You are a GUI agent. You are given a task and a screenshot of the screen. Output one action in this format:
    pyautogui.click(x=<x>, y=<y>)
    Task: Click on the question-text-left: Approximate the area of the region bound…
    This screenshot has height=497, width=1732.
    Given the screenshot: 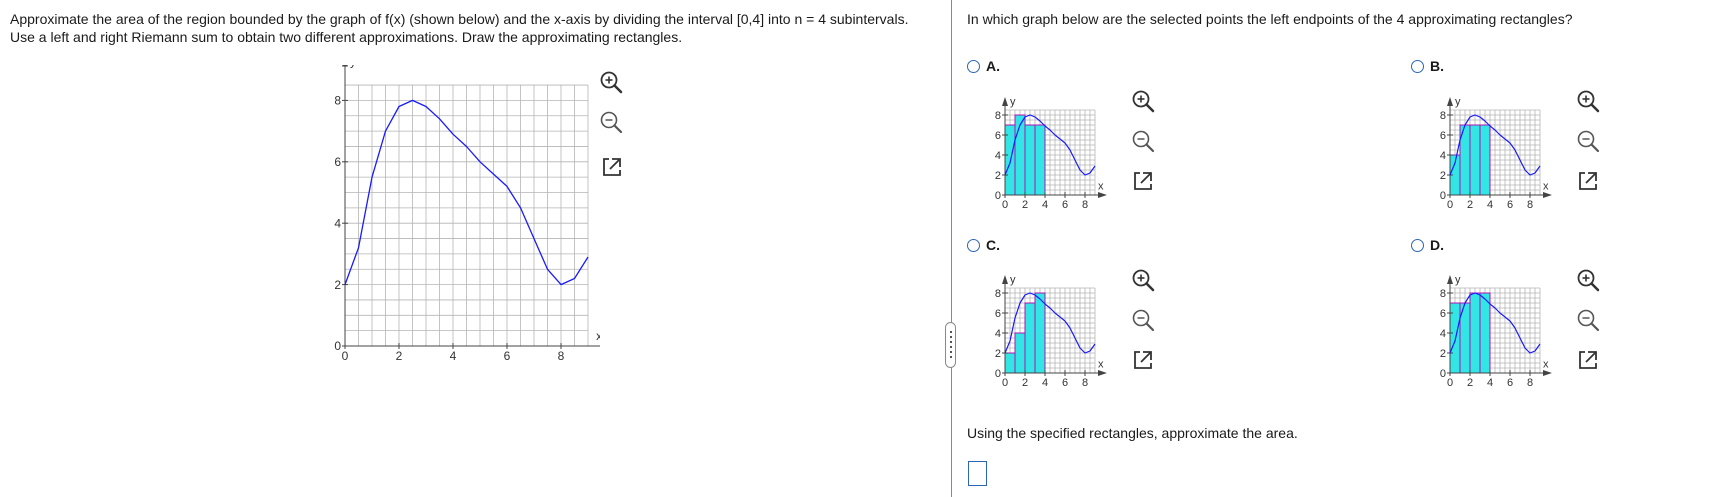 What is the action you would take?
    pyautogui.click(x=459, y=28)
    